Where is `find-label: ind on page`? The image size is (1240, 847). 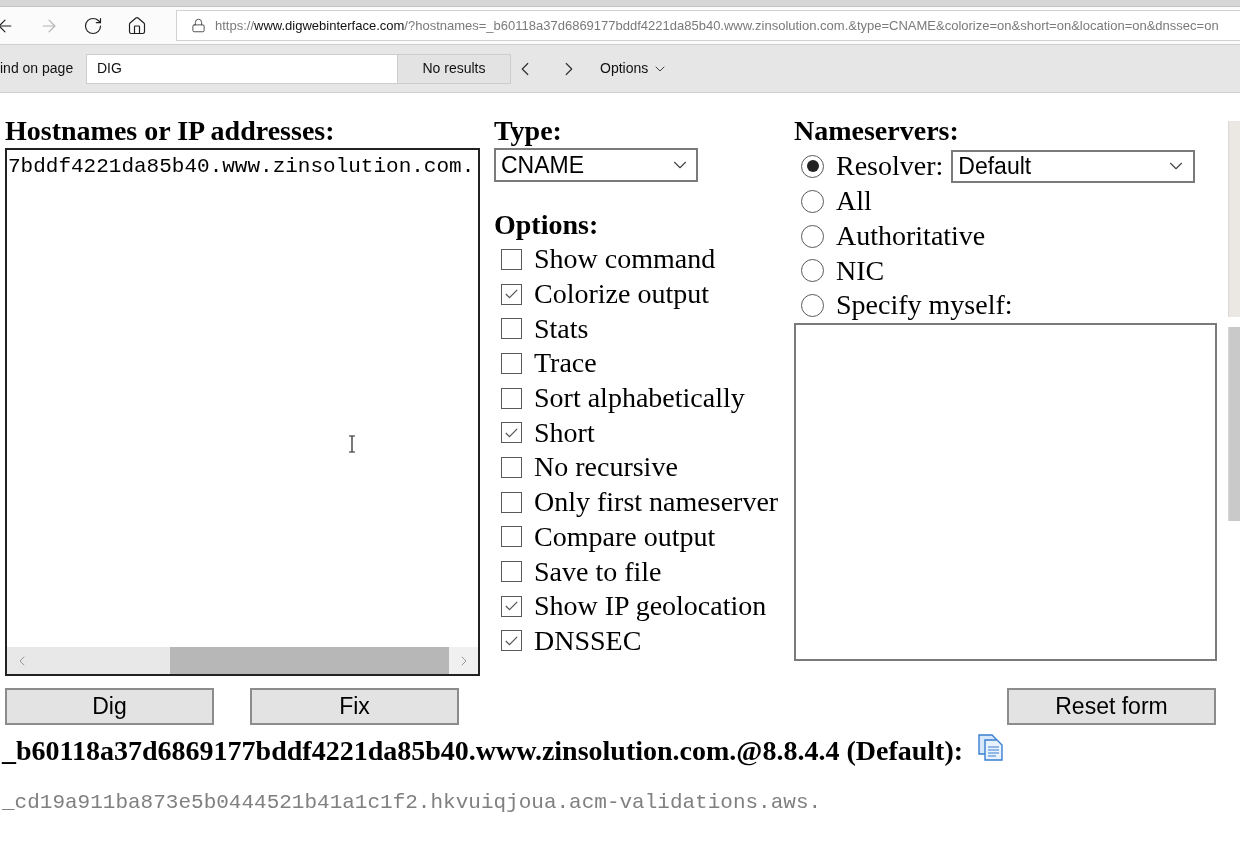 find-label: ind on page is located at coordinates (37, 68).